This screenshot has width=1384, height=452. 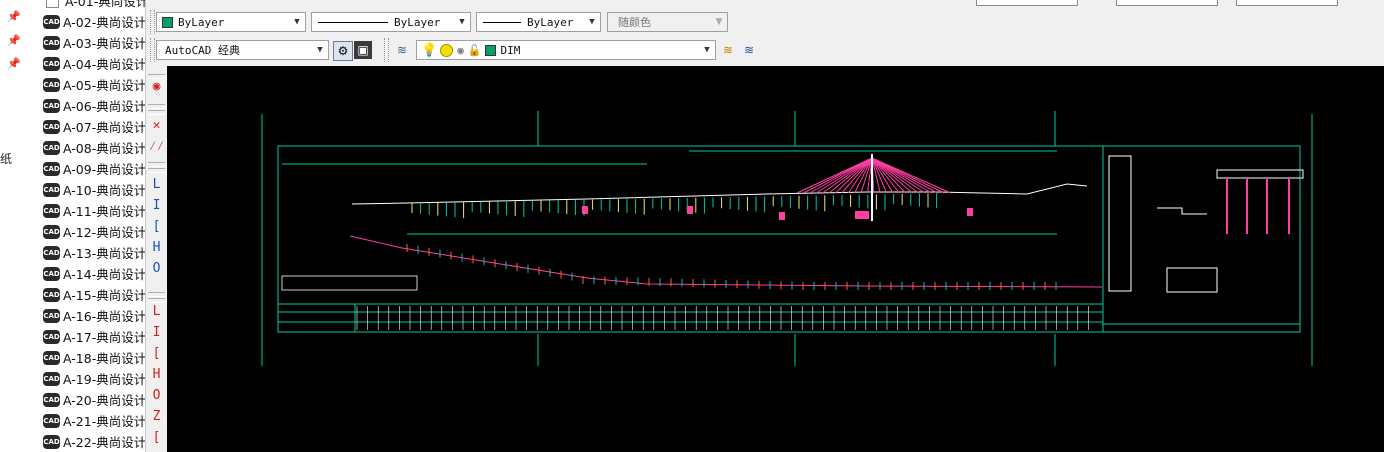 What do you see at coordinates (667, 22) in the screenshot?
I see `plot-style-control-select: 随颜色 ▼` at bounding box center [667, 22].